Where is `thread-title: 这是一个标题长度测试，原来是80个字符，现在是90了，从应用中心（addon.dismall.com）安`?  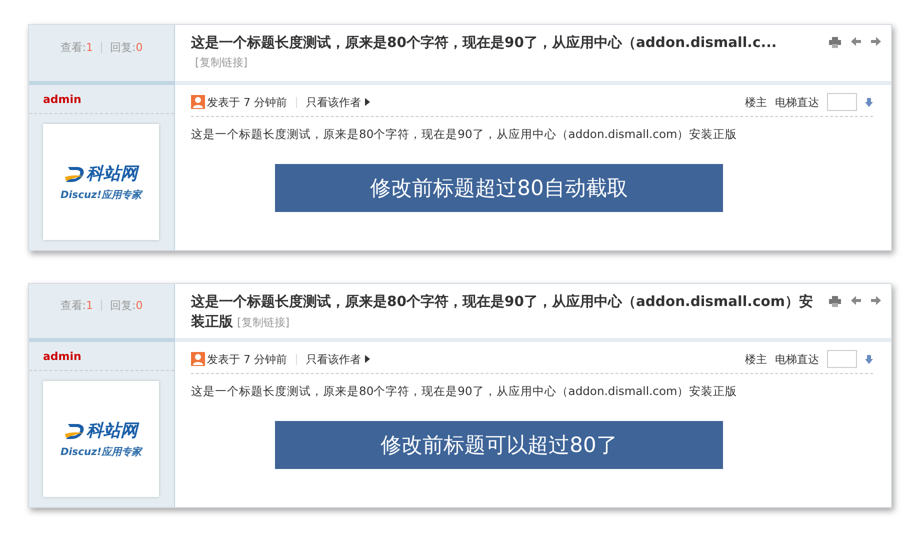 thread-title: 这是一个标题长度测试，原来是80个字符，现在是90了，从应用中心（addon.dismall.com）安 is located at coordinates (502, 302).